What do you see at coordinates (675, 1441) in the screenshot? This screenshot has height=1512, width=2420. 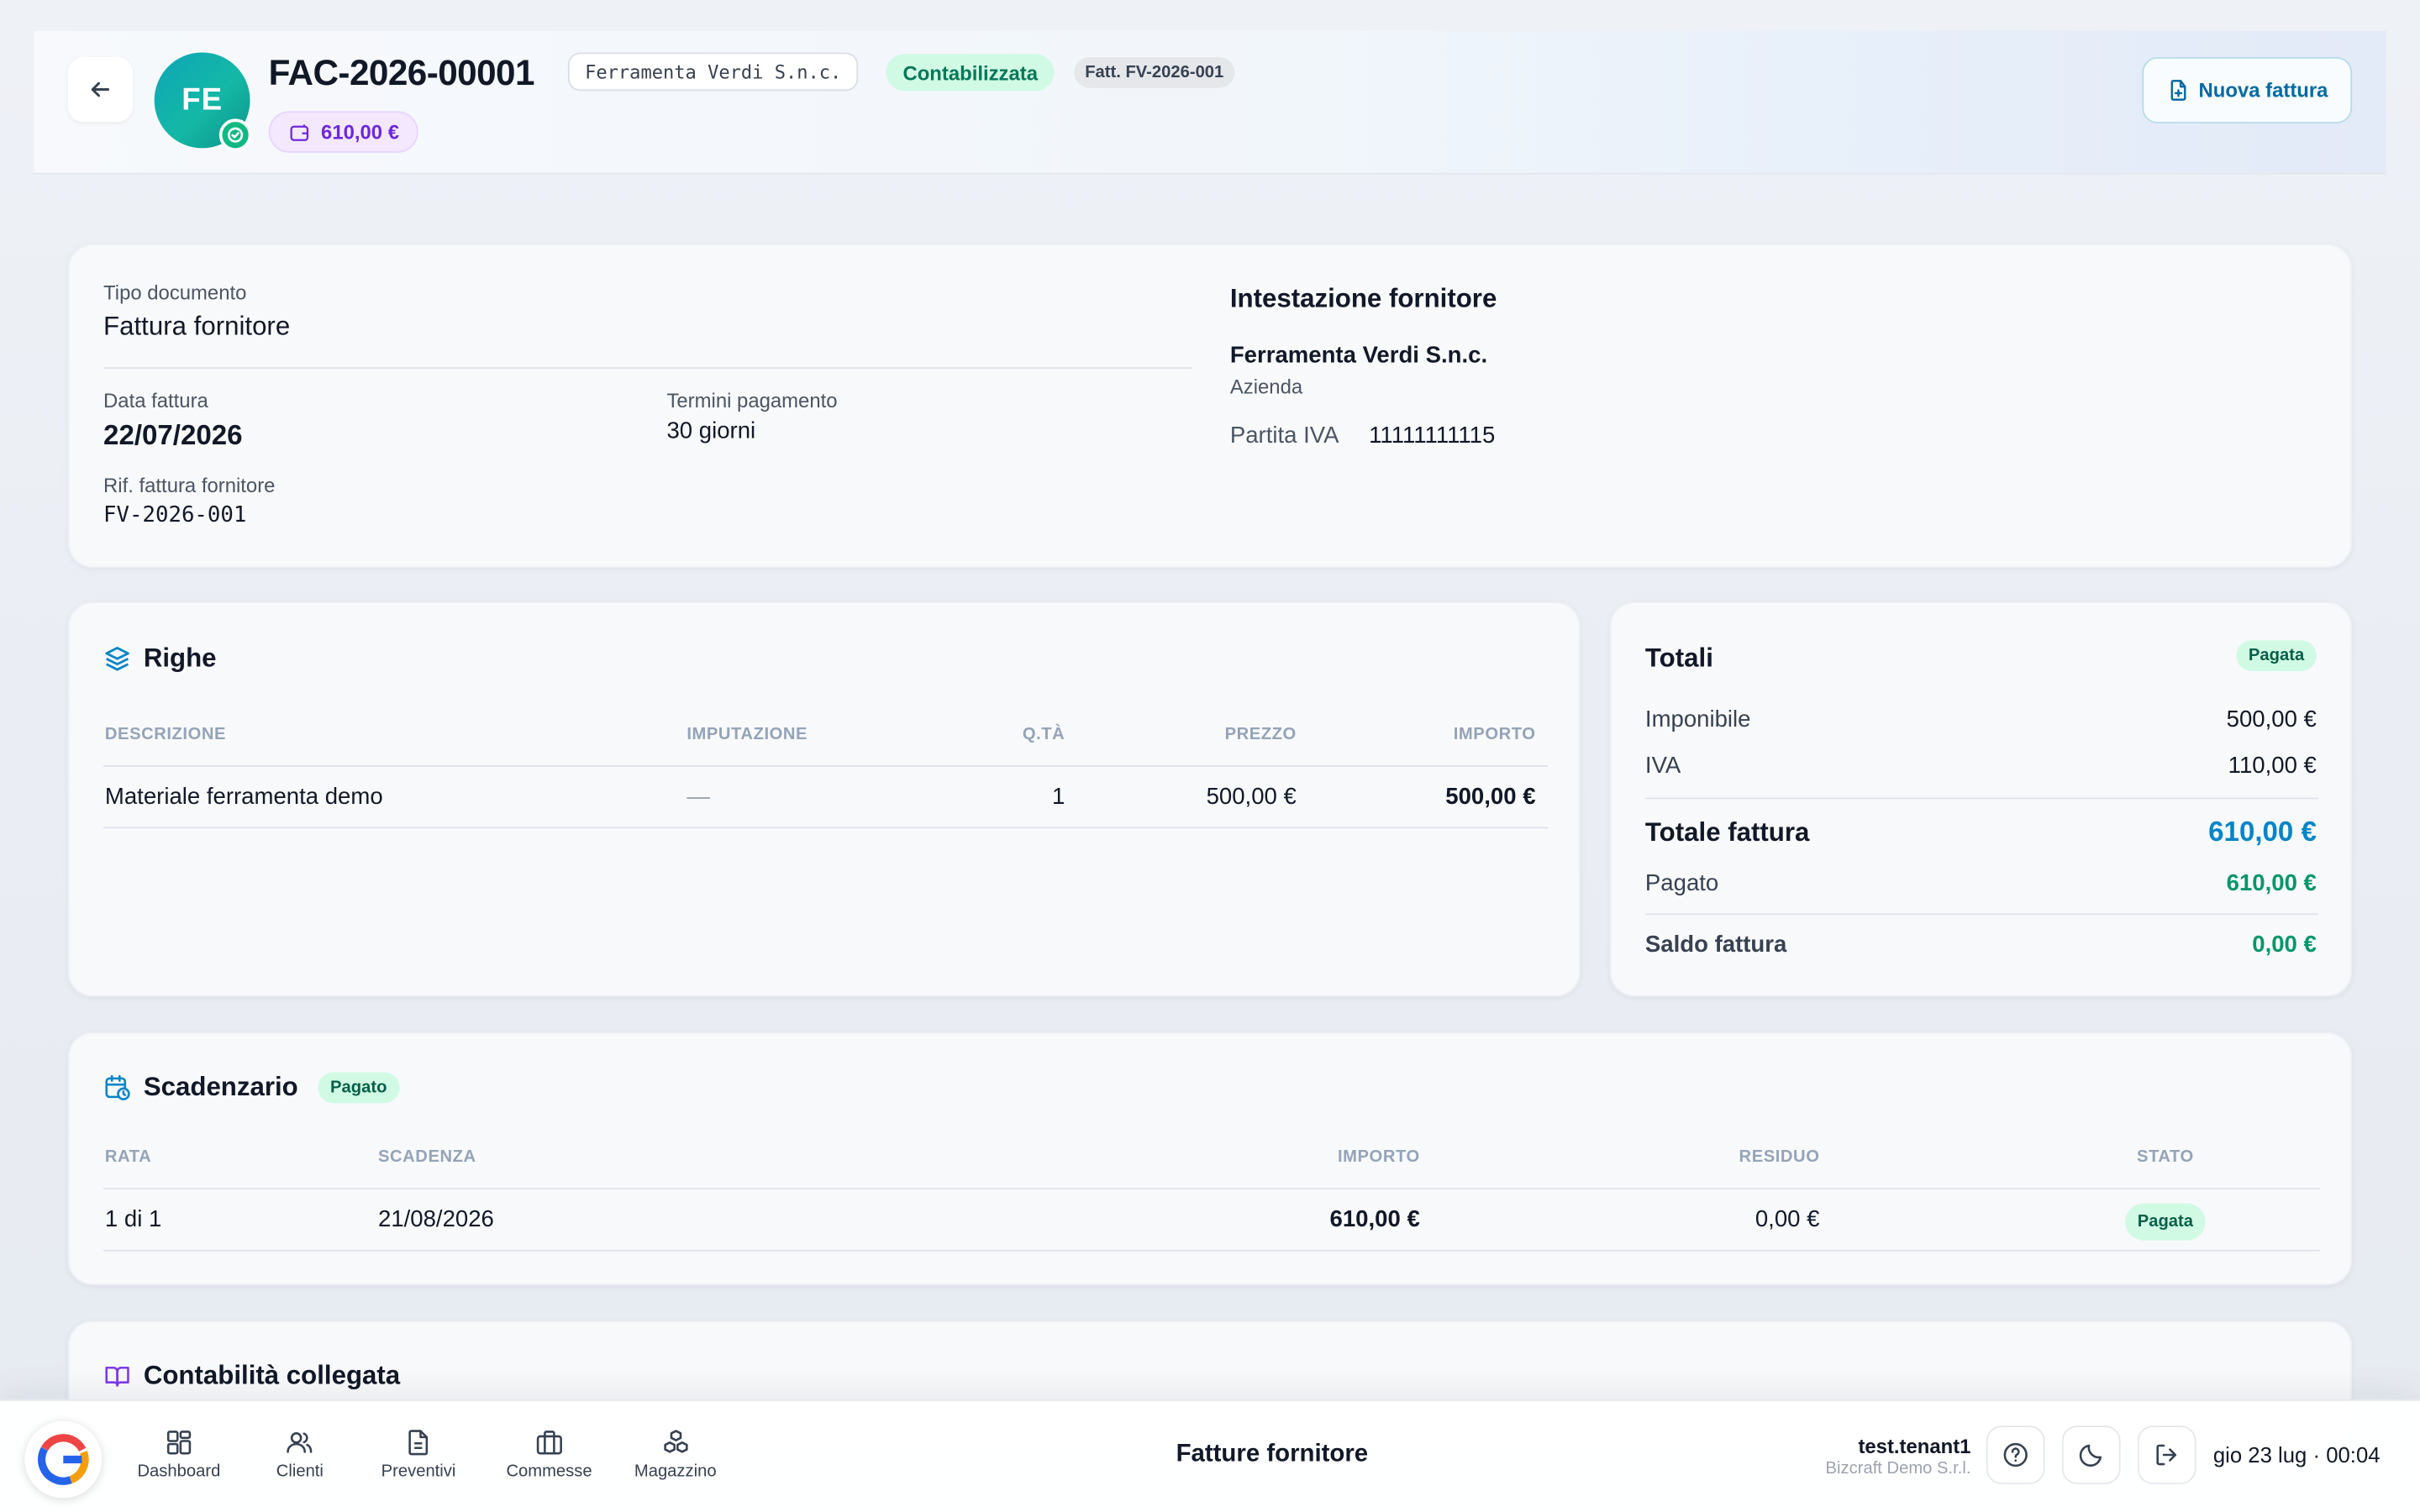 I see `boxes-icon` at bounding box center [675, 1441].